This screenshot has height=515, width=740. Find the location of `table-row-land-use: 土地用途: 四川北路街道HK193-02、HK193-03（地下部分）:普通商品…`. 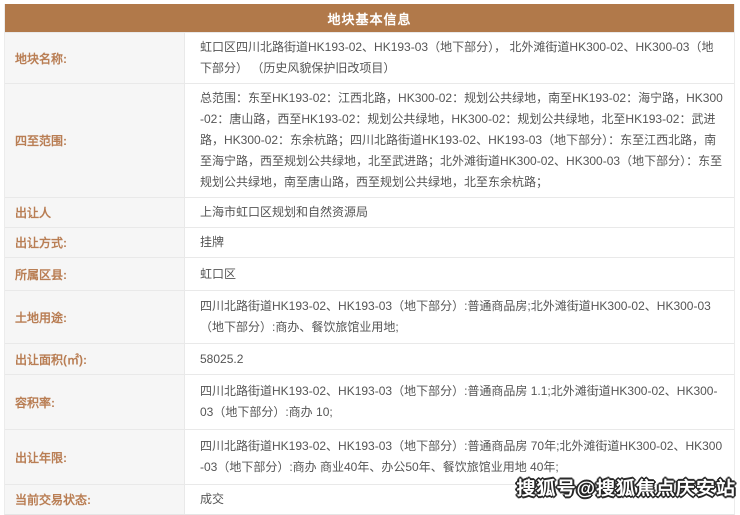

table-row-land-use: 土地用途: 四川北路街道HK193-02、HK193-03（地下部分）:普通商品… is located at coordinates (369, 316).